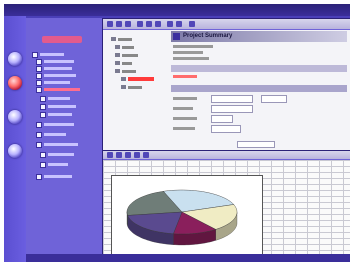 The image size is (354, 266). I want to click on status-bar, so click(188, 258).